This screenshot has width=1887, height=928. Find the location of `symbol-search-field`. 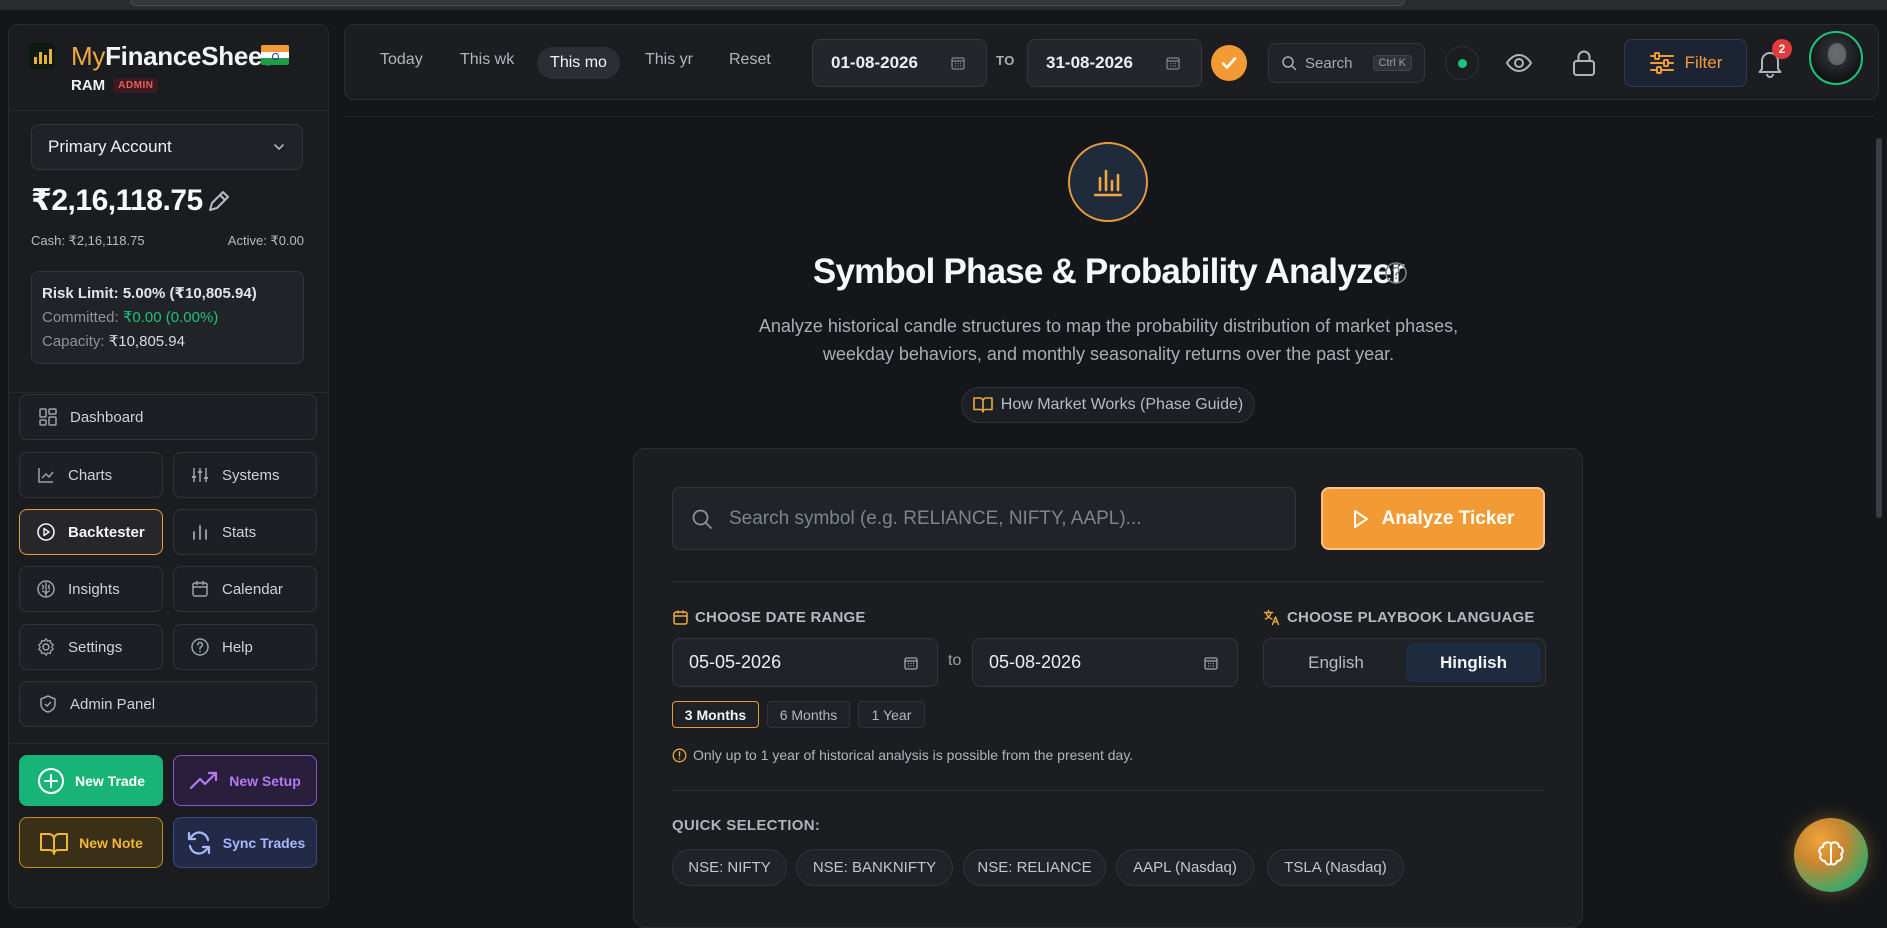

symbol-search-field is located at coordinates (984, 518).